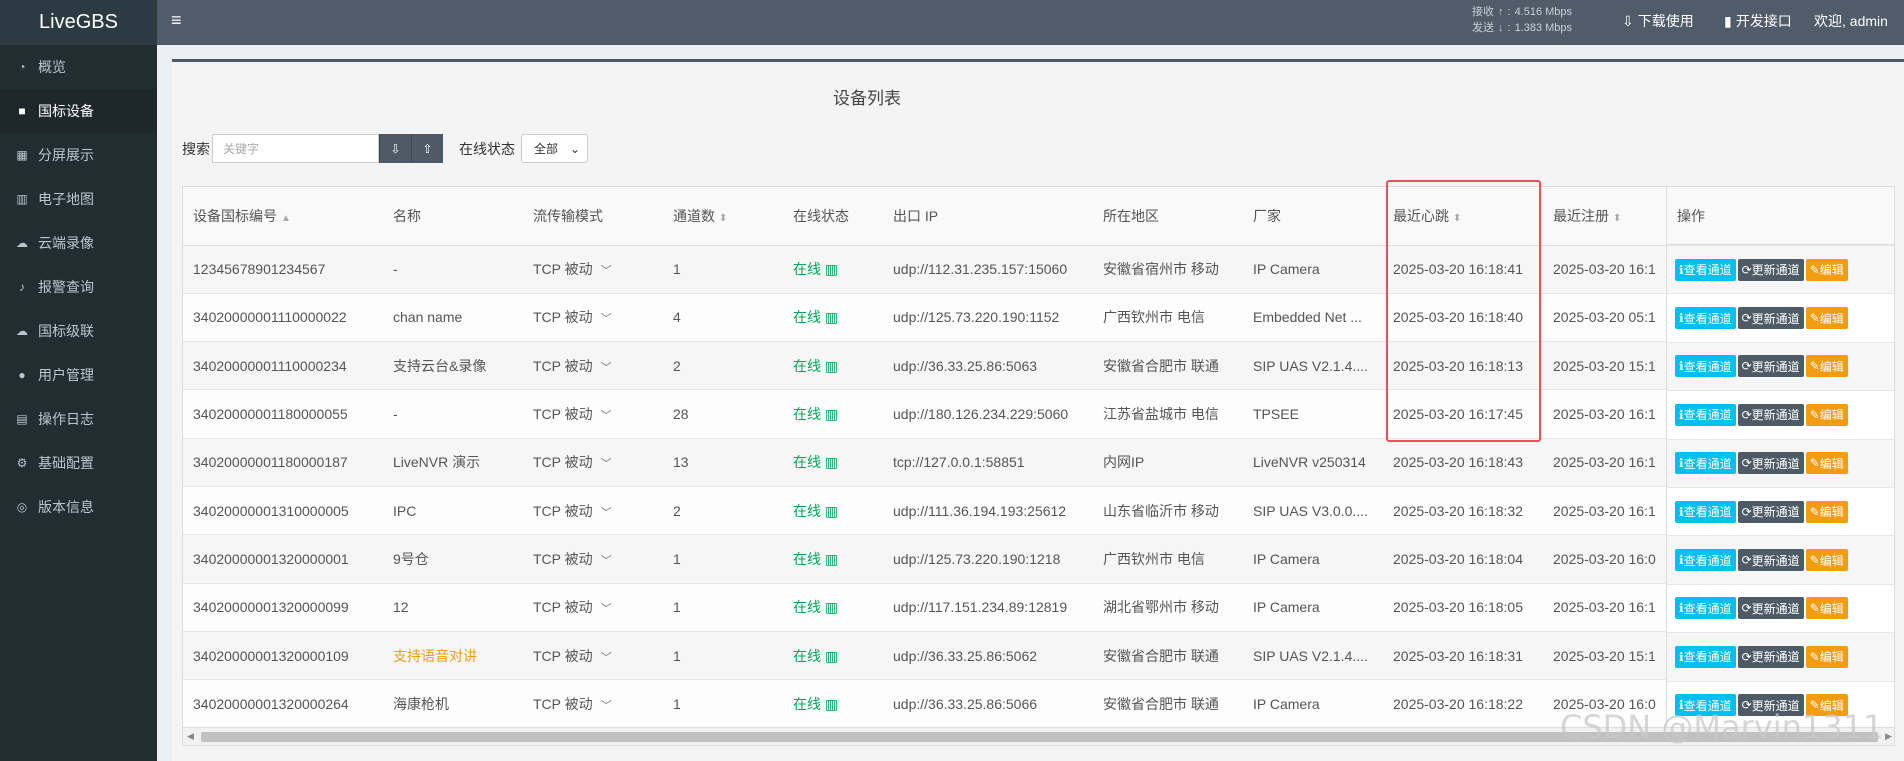  Describe the element at coordinates (1851, 21) in the screenshot. I see `user-menu: 欢迎, admin` at that location.